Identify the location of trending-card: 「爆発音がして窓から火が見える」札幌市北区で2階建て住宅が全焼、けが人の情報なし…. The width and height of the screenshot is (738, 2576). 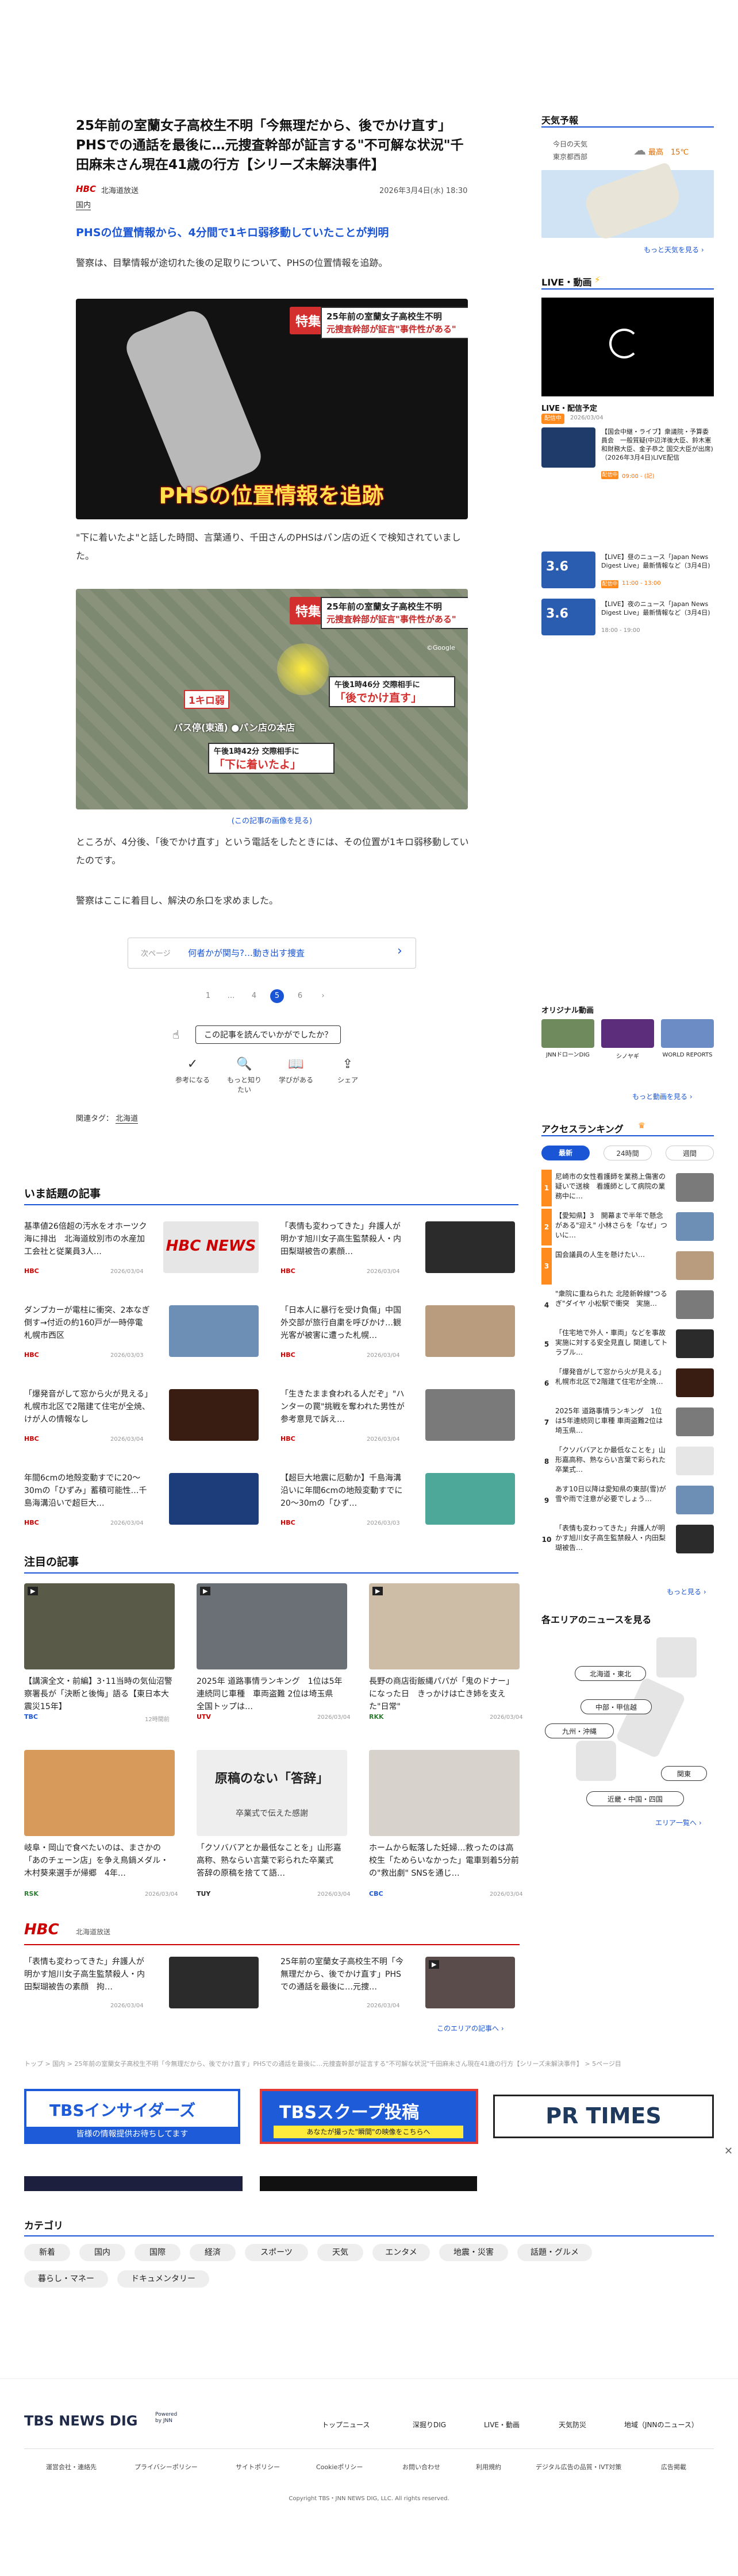
(145, 1416).